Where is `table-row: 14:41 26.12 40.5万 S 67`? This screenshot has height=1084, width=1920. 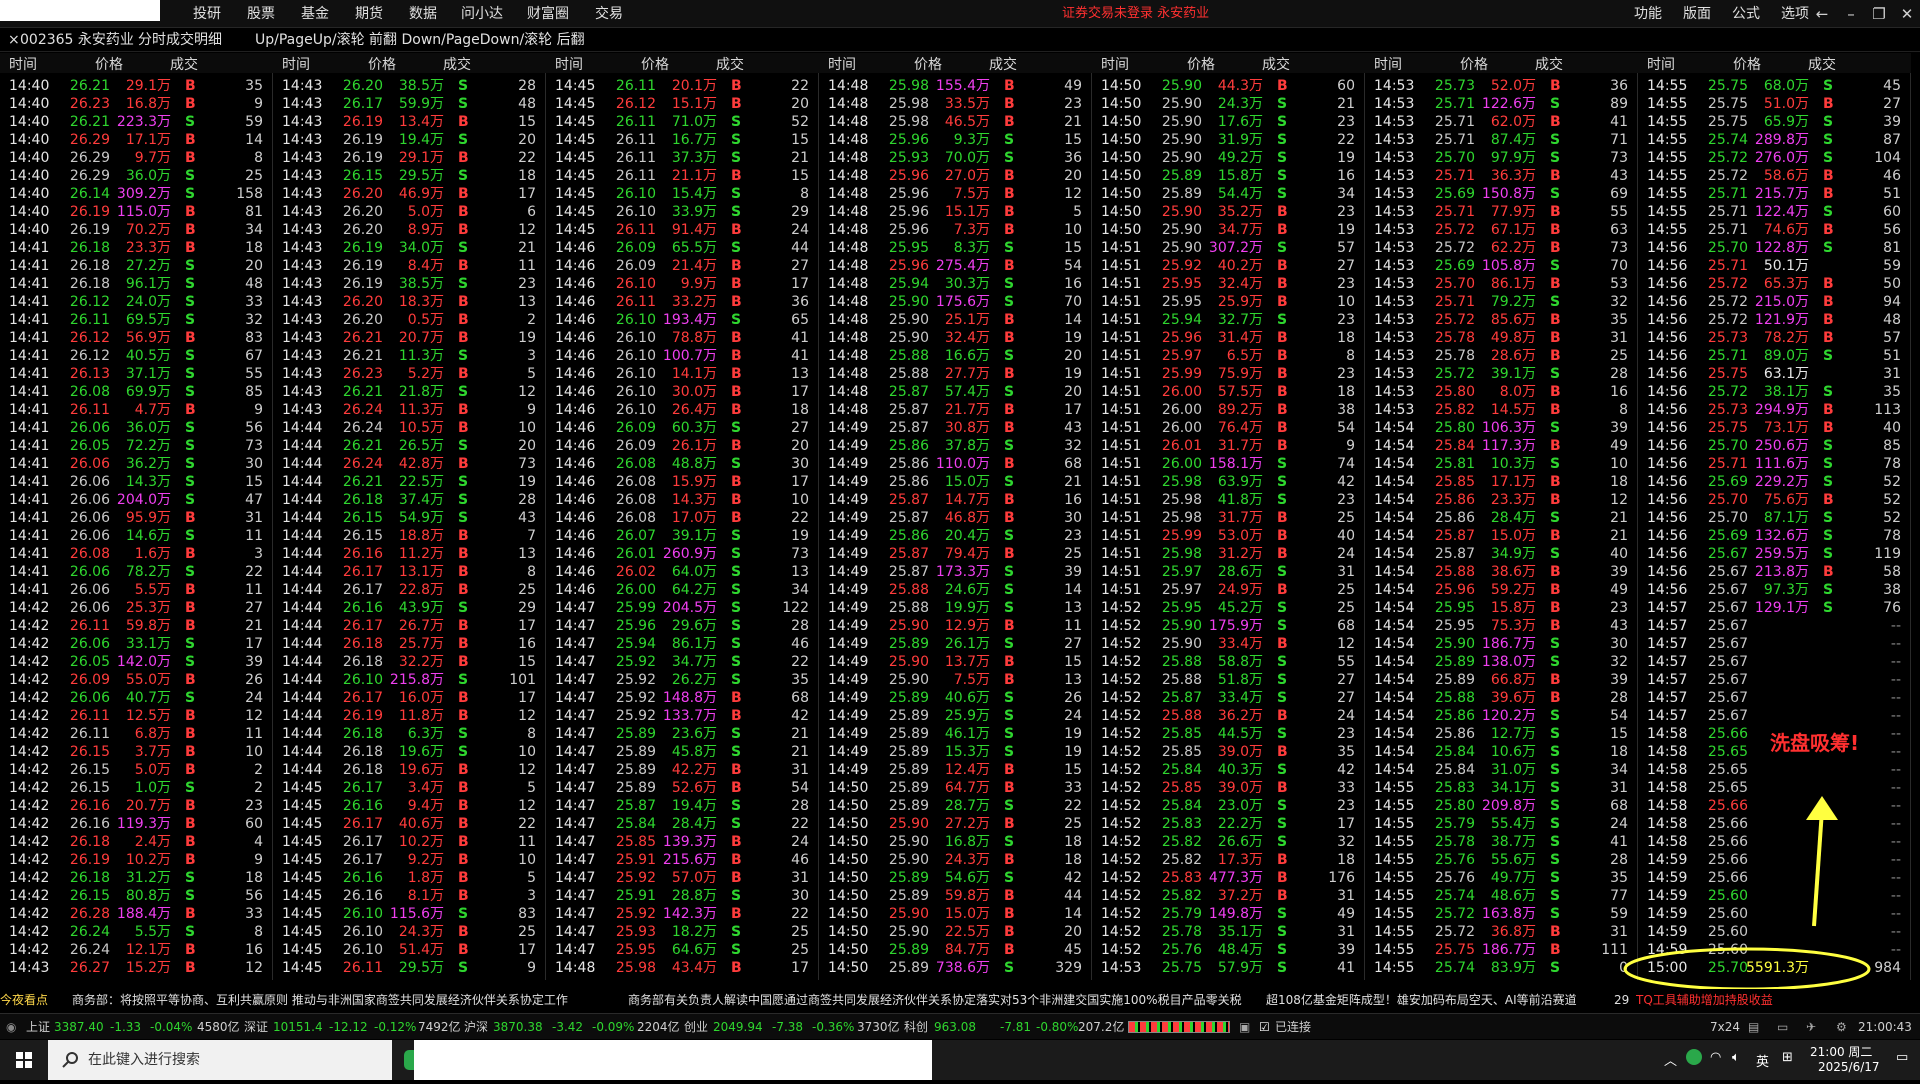
table-row: 14:41 26.12 40.5万 S 67 is located at coordinates (136, 356).